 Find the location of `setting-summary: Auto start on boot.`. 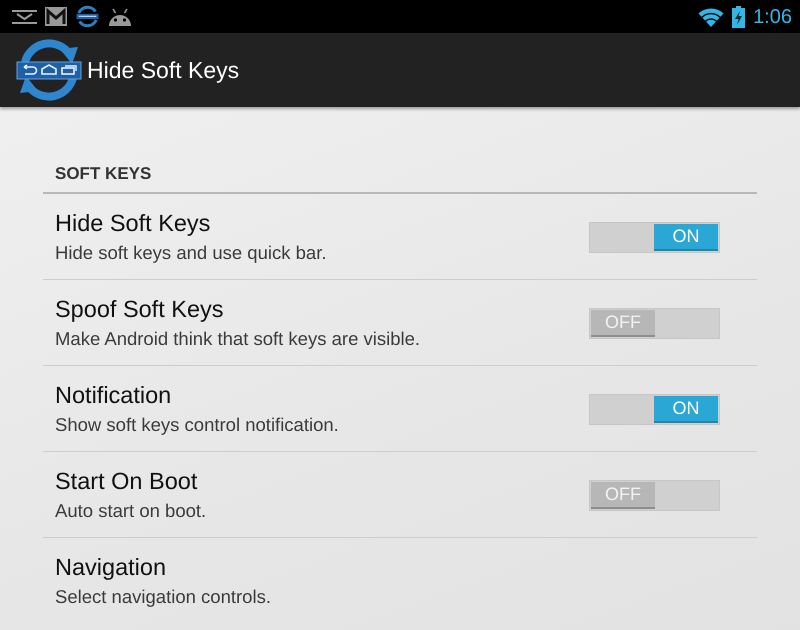

setting-summary: Auto start on boot. is located at coordinates (130, 511).